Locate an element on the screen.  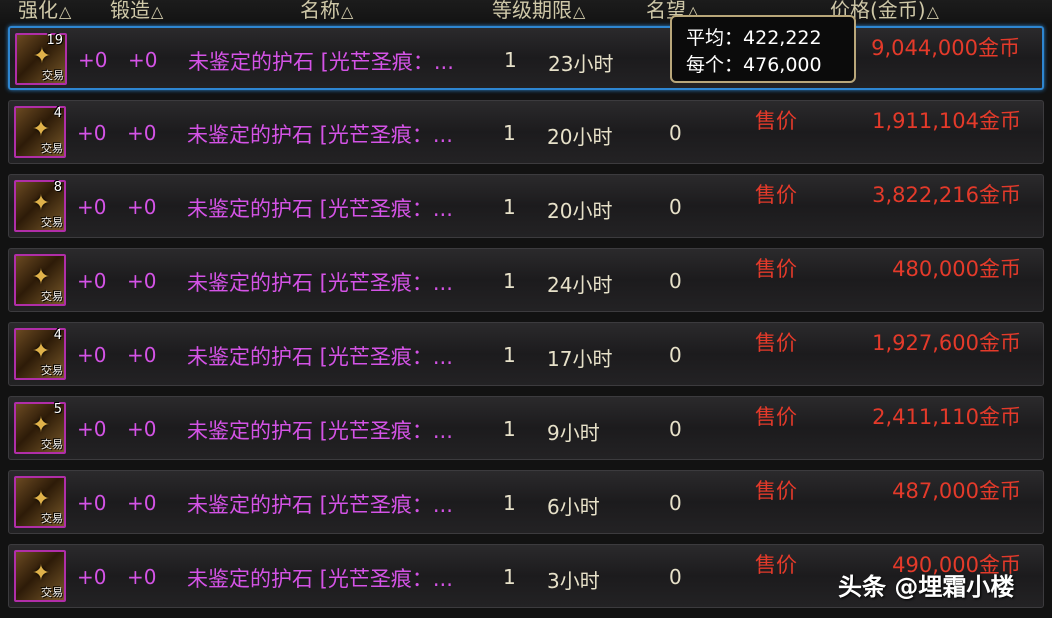
duration-value: 3小时 is located at coordinates (573, 581).